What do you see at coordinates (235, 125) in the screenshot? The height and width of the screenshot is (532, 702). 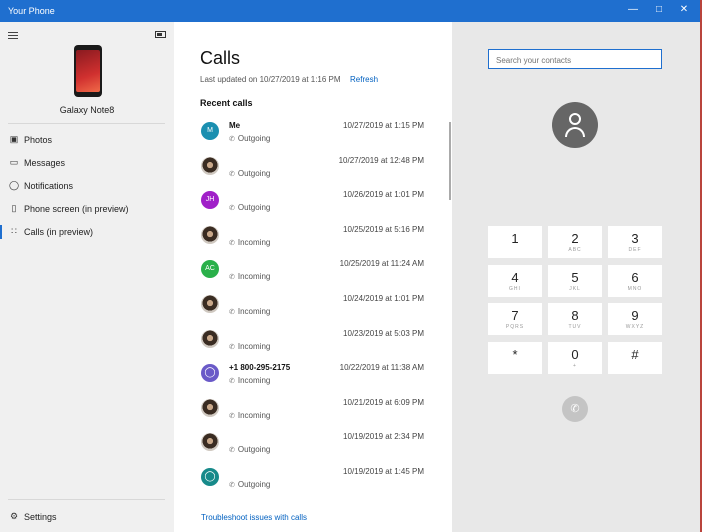 I see `call-contact-name: Me` at bounding box center [235, 125].